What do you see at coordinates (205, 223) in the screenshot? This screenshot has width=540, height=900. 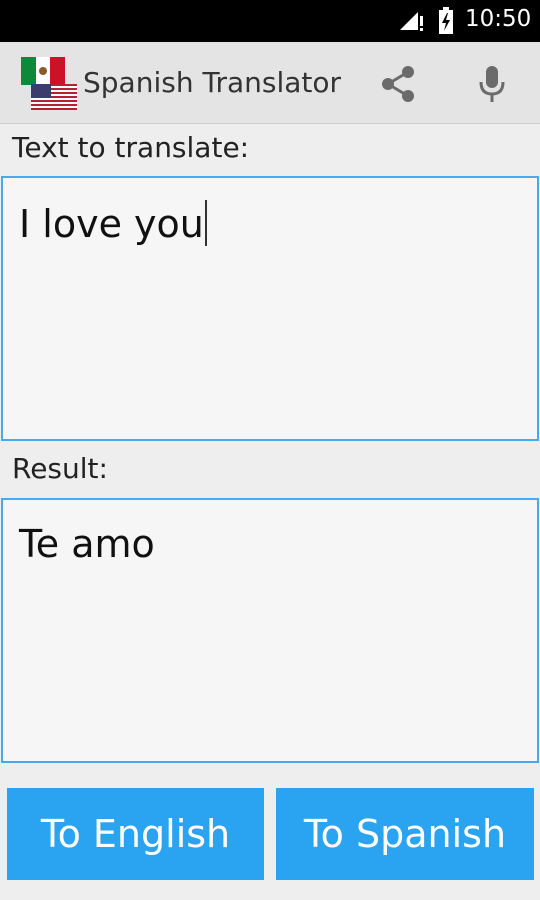 I see `text-cursor` at bounding box center [205, 223].